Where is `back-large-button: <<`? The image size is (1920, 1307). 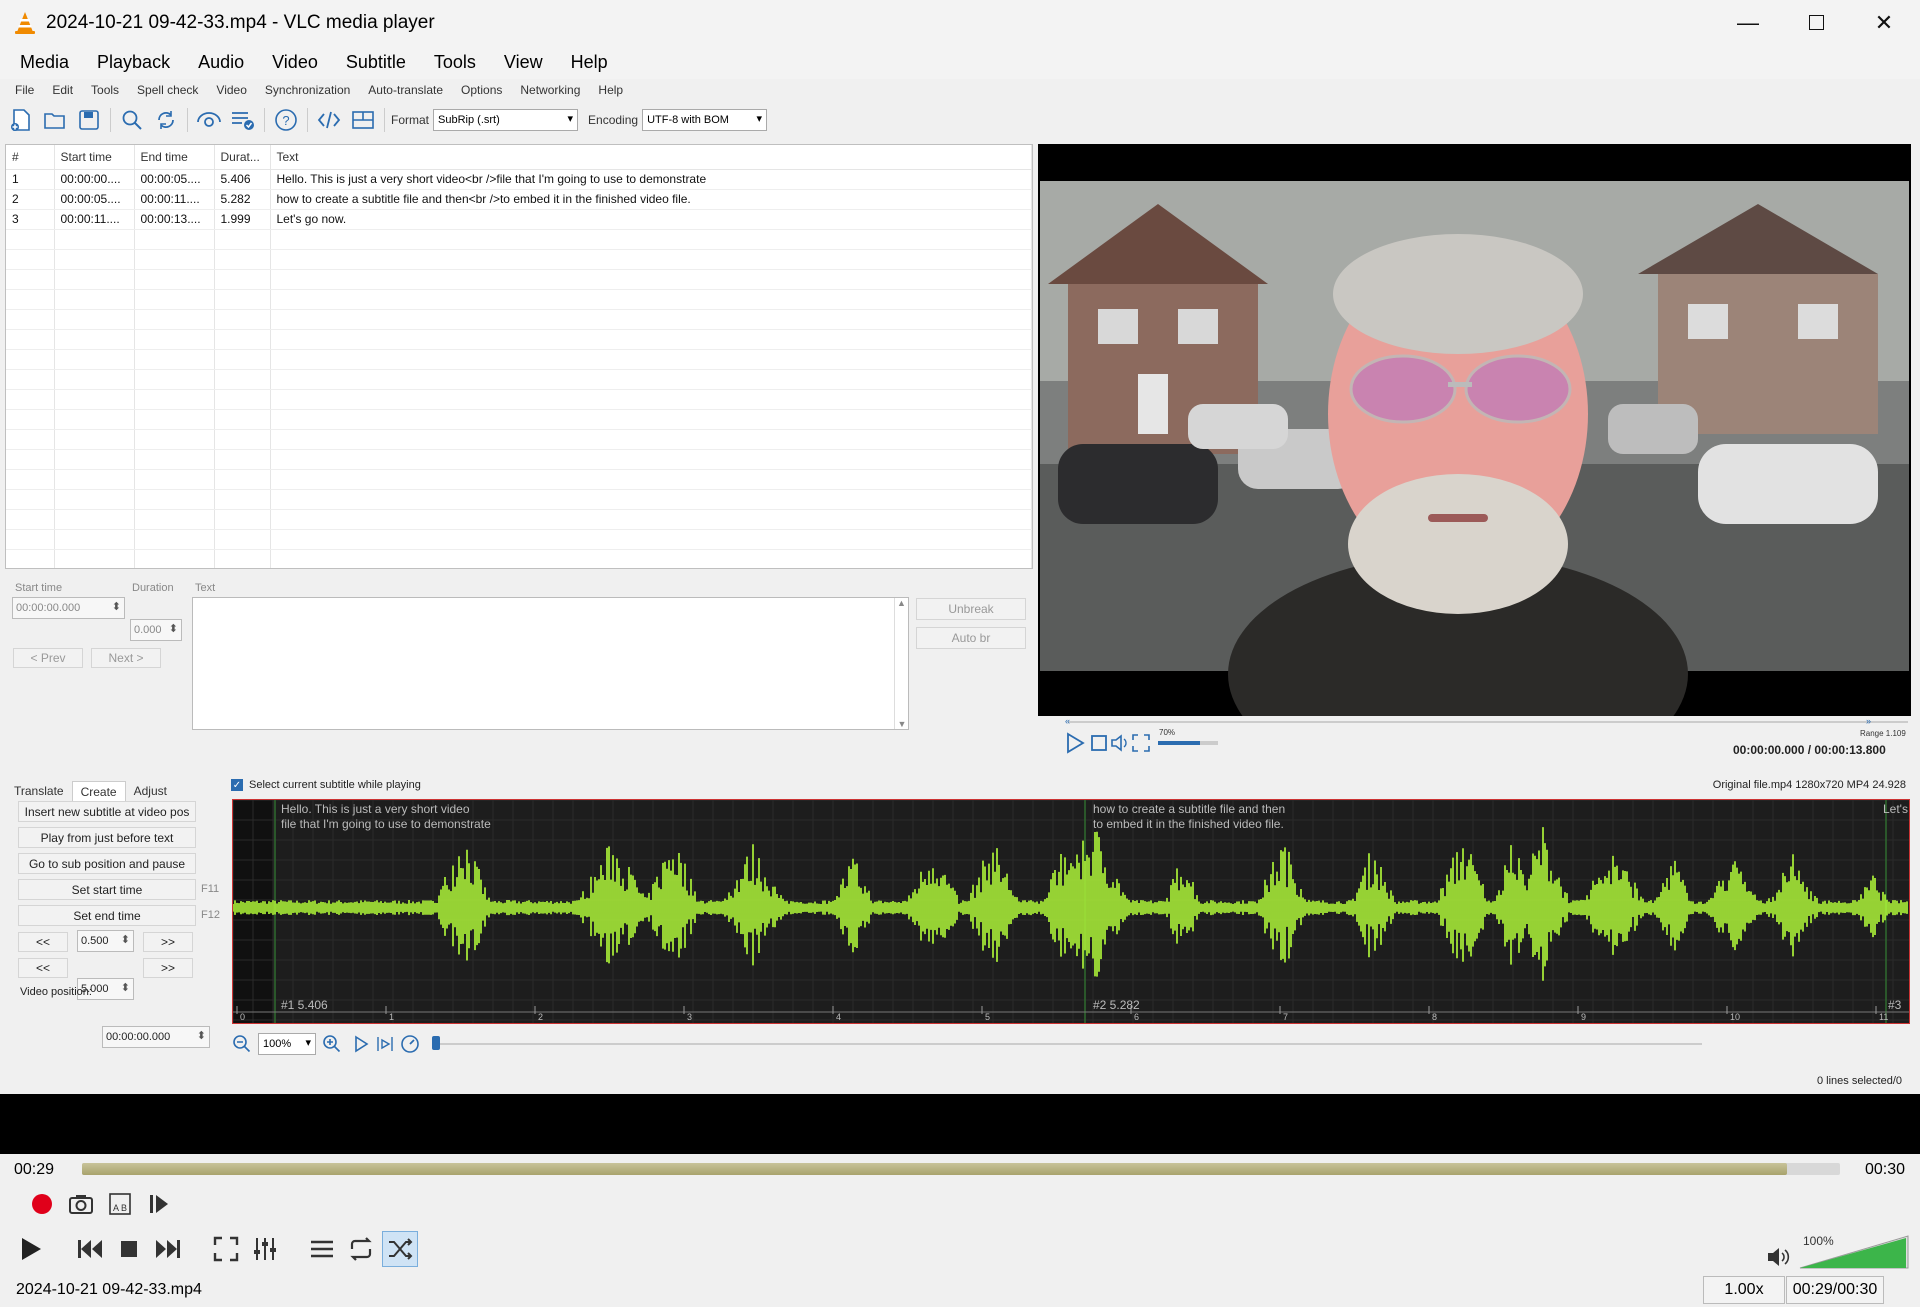 back-large-button: << is located at coordinates (43, 968).